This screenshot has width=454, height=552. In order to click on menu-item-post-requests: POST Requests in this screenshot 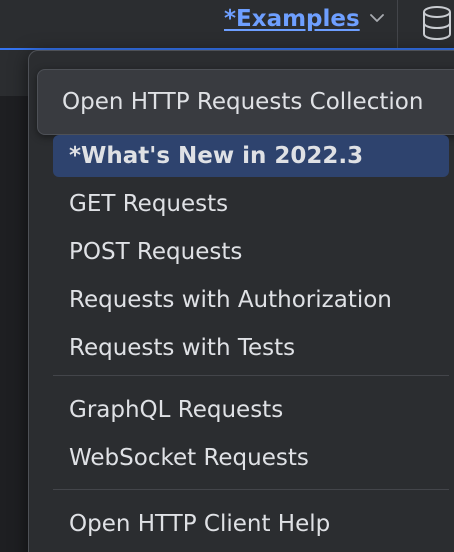, I will do `click(251, 252)`.